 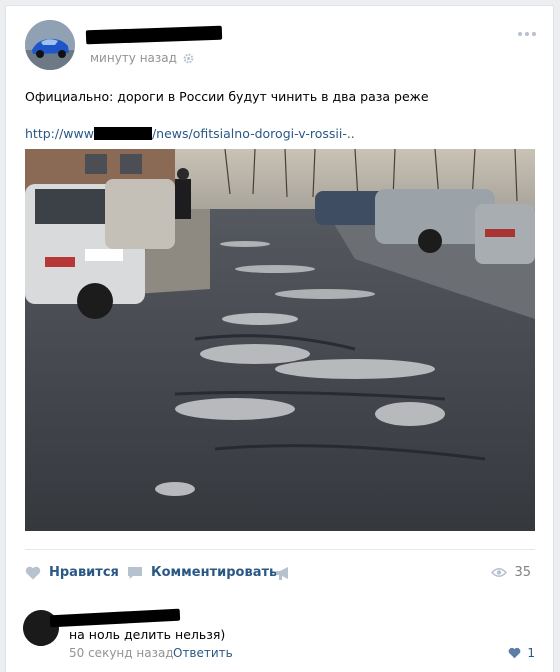 What do you see at coordinates (154, 35) in the screenshot?
I see `redacted-author-name` at bounding box center [154, 35].